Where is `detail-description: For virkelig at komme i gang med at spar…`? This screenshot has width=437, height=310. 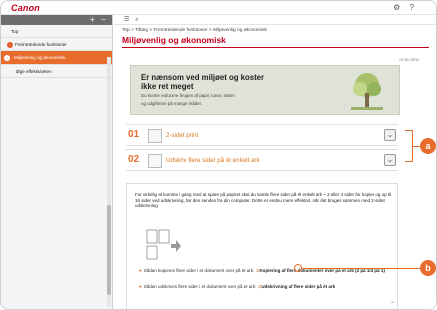
detail-description: For virkelig at komme i gang med at spar… is located at coordinates (263, 200).